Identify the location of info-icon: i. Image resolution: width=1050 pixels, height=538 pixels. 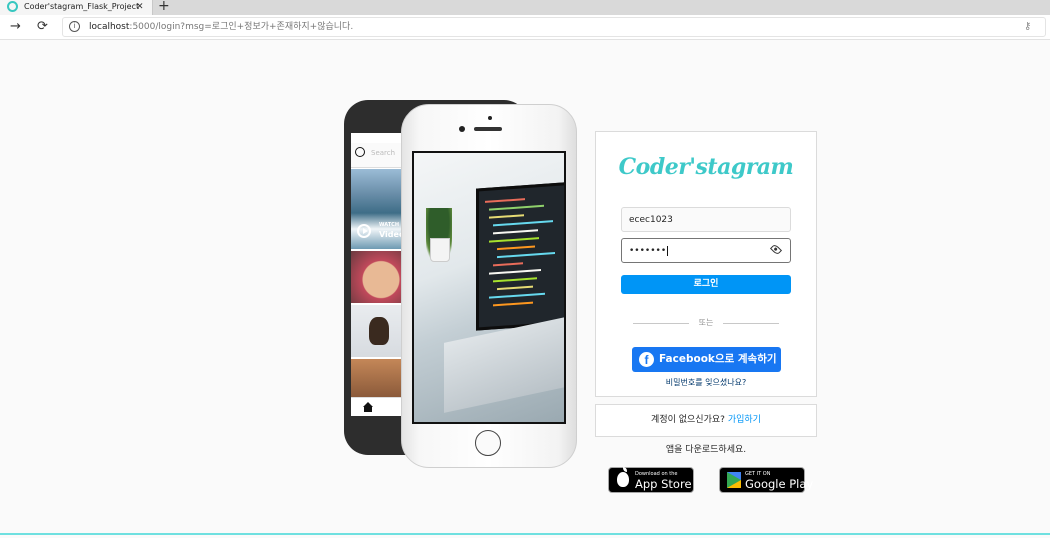
(74, 26).